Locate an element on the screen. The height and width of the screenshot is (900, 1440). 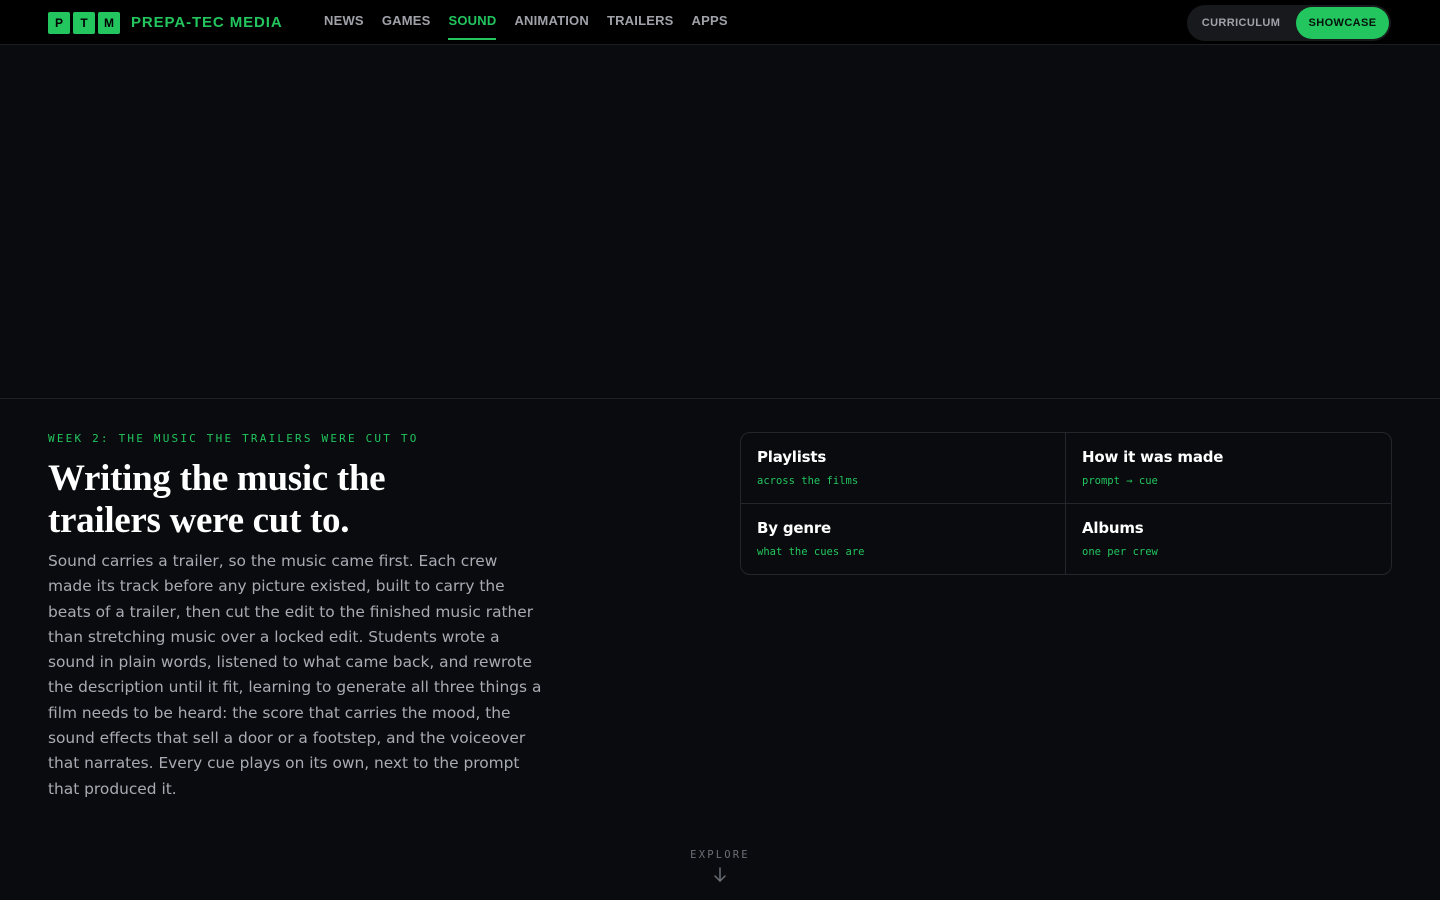
site-logo: P T M PREPA-TEC MEDIA is located at coordinates (165, 22).